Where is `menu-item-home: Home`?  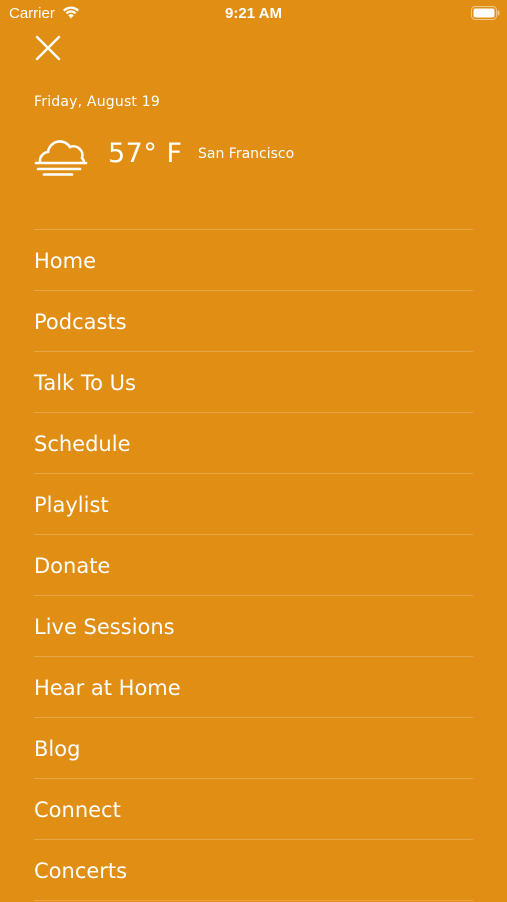
menu-item-home: Home is located at coordinates (253, 260).